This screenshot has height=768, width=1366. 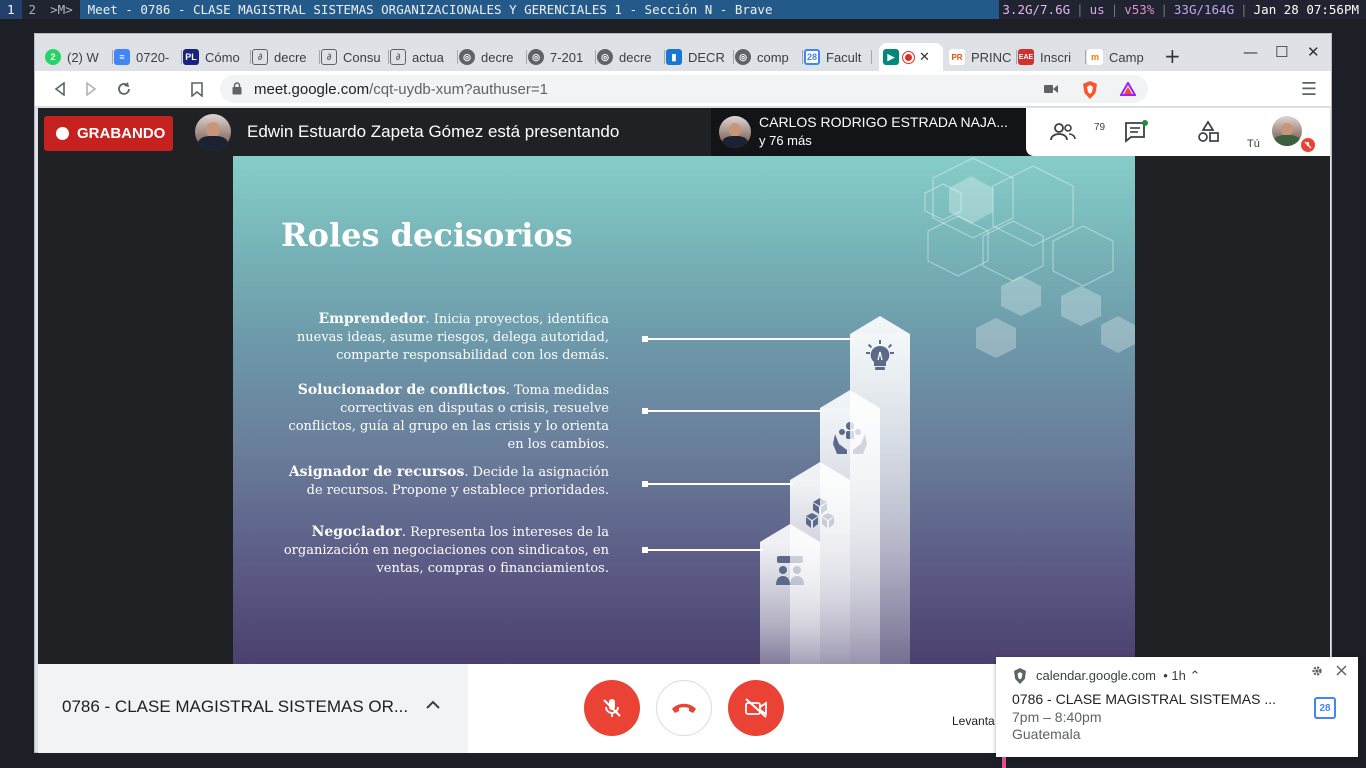 What do you see at coordinates (991, 57) in the screenshot?
I see `tab-label: PRINC` at bounding box center [991, 57].